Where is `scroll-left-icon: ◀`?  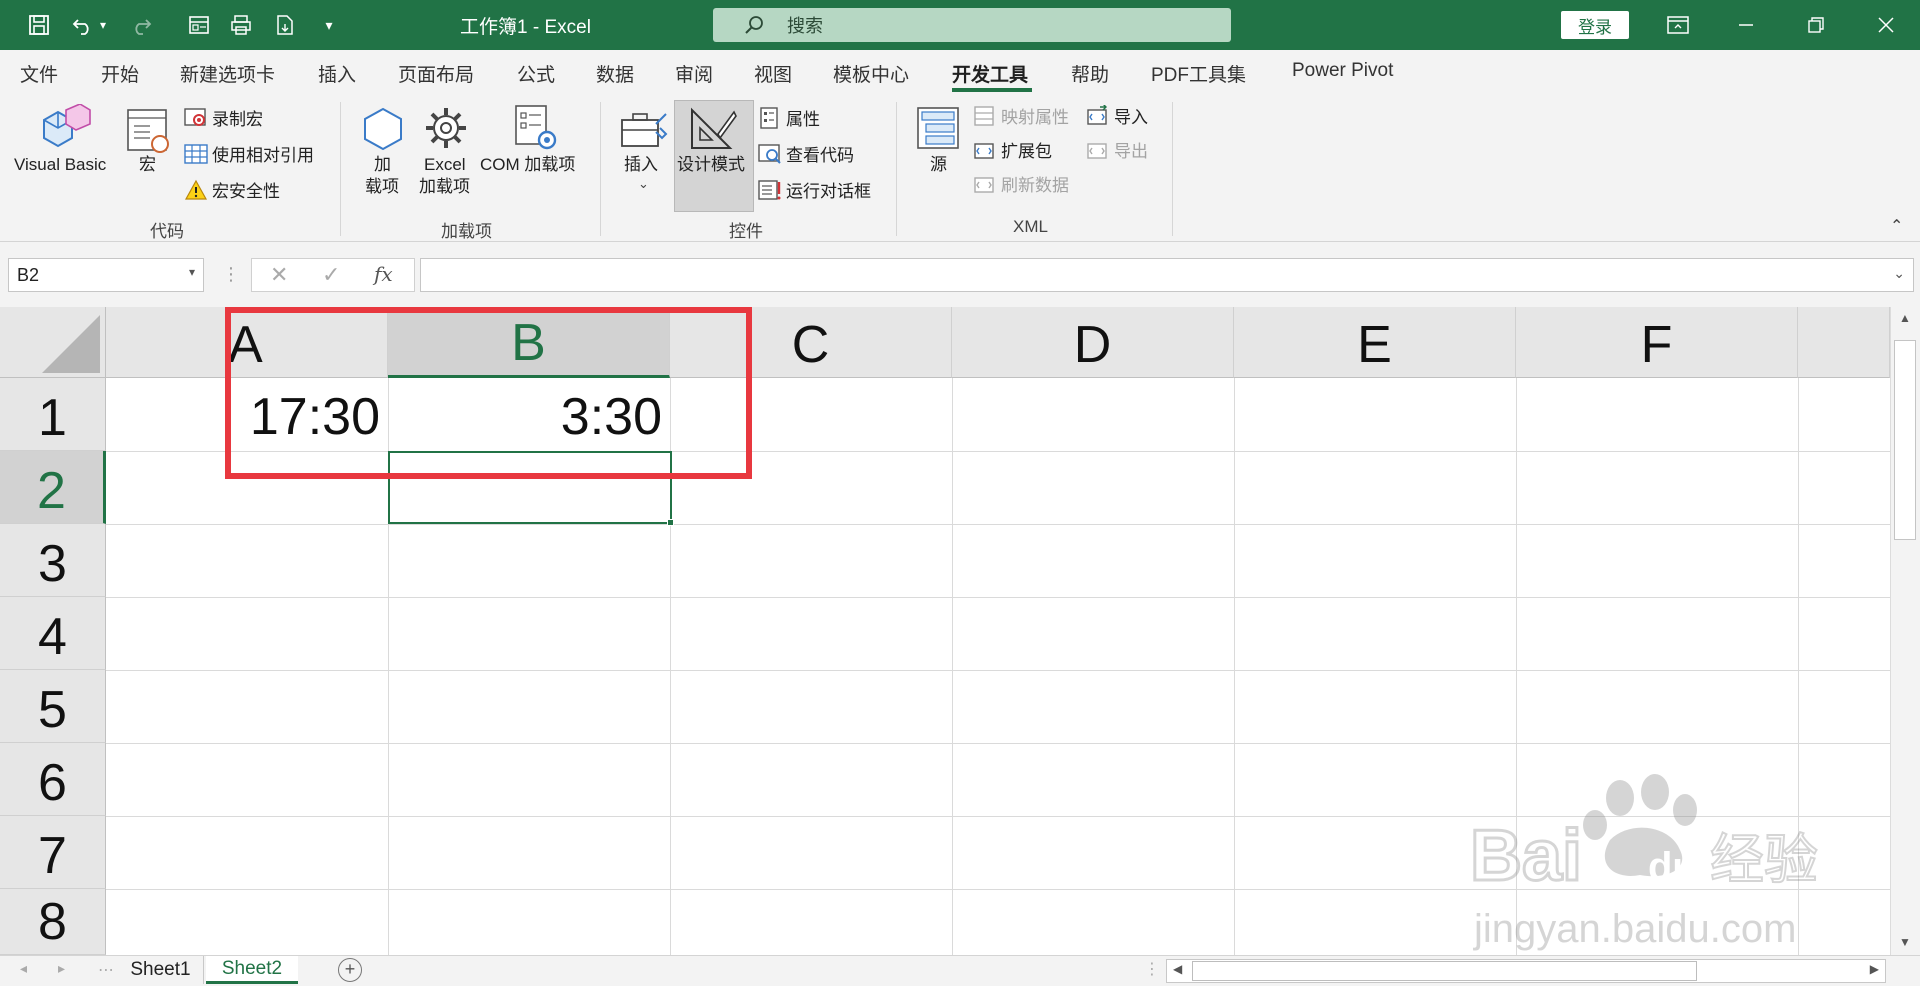 scroll-left-icon: ◀ is located at coordinates (1177, 969).